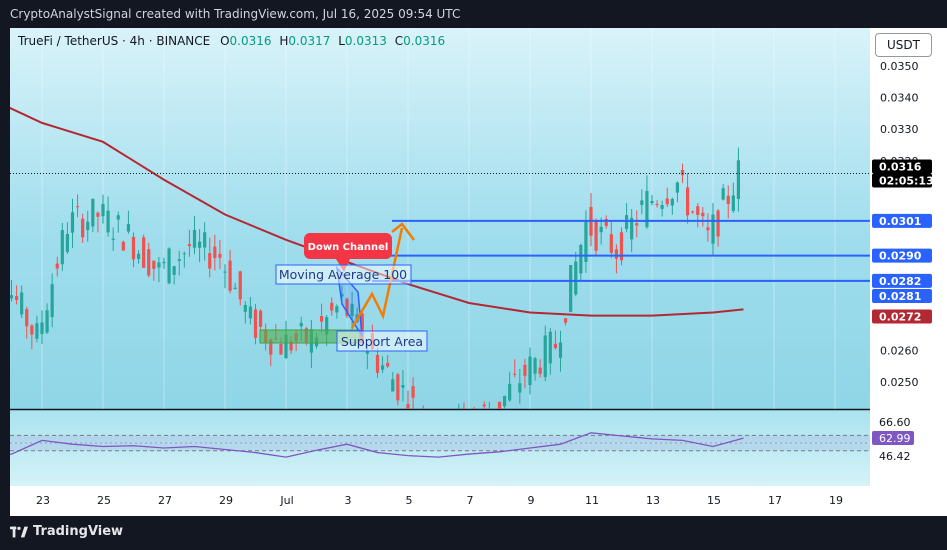 The image size is (947, 550). What do you see at coordinates (906, 180) in the screenshot?
I see `price-label-countdown: 02:05:13` at bounding box center [906, 180].